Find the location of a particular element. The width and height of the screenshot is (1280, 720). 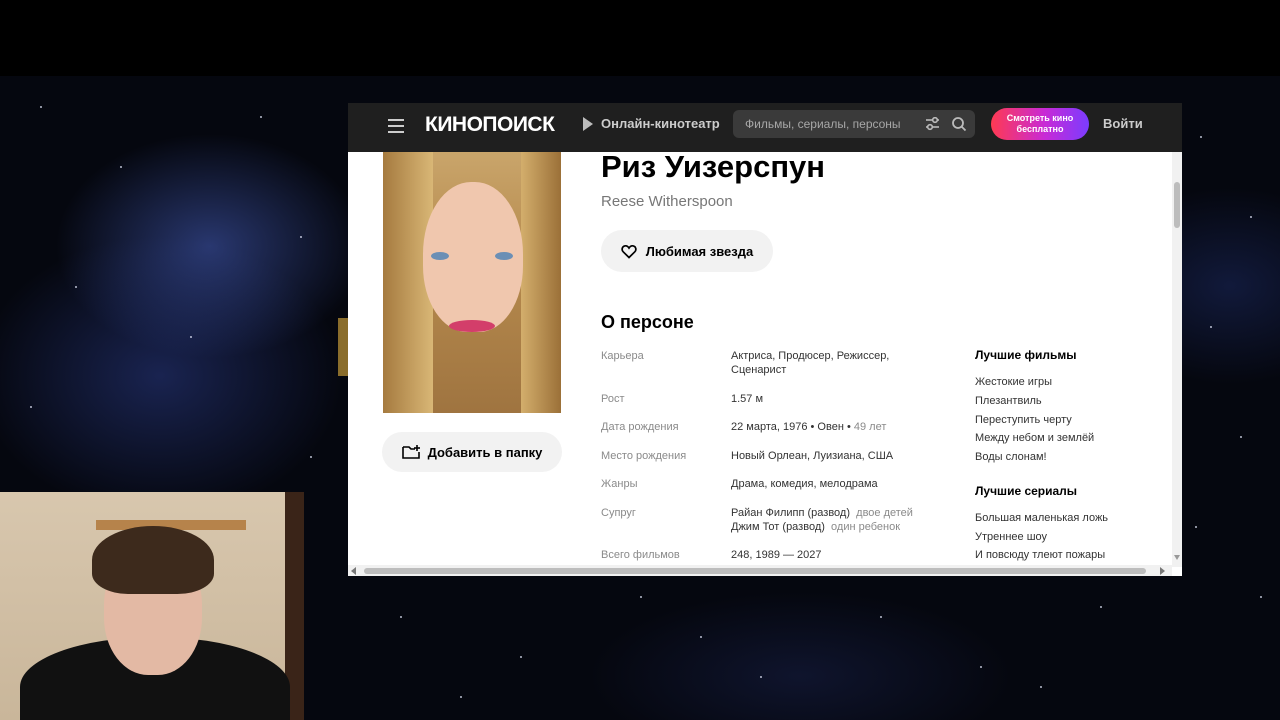

search-input: Фильмы, сериалы, персоны is located at coordinates (826, 124).